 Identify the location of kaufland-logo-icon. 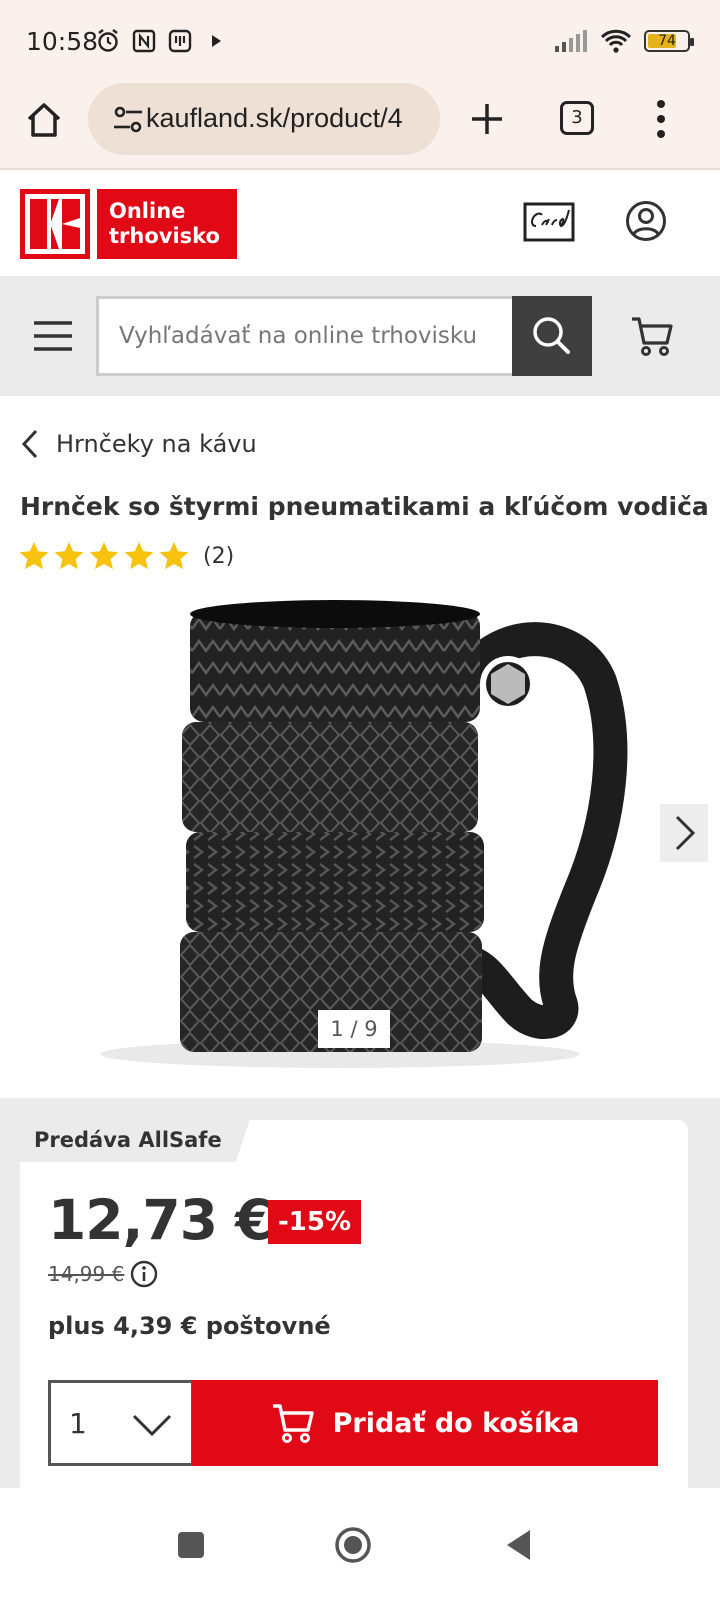
(55, 224).